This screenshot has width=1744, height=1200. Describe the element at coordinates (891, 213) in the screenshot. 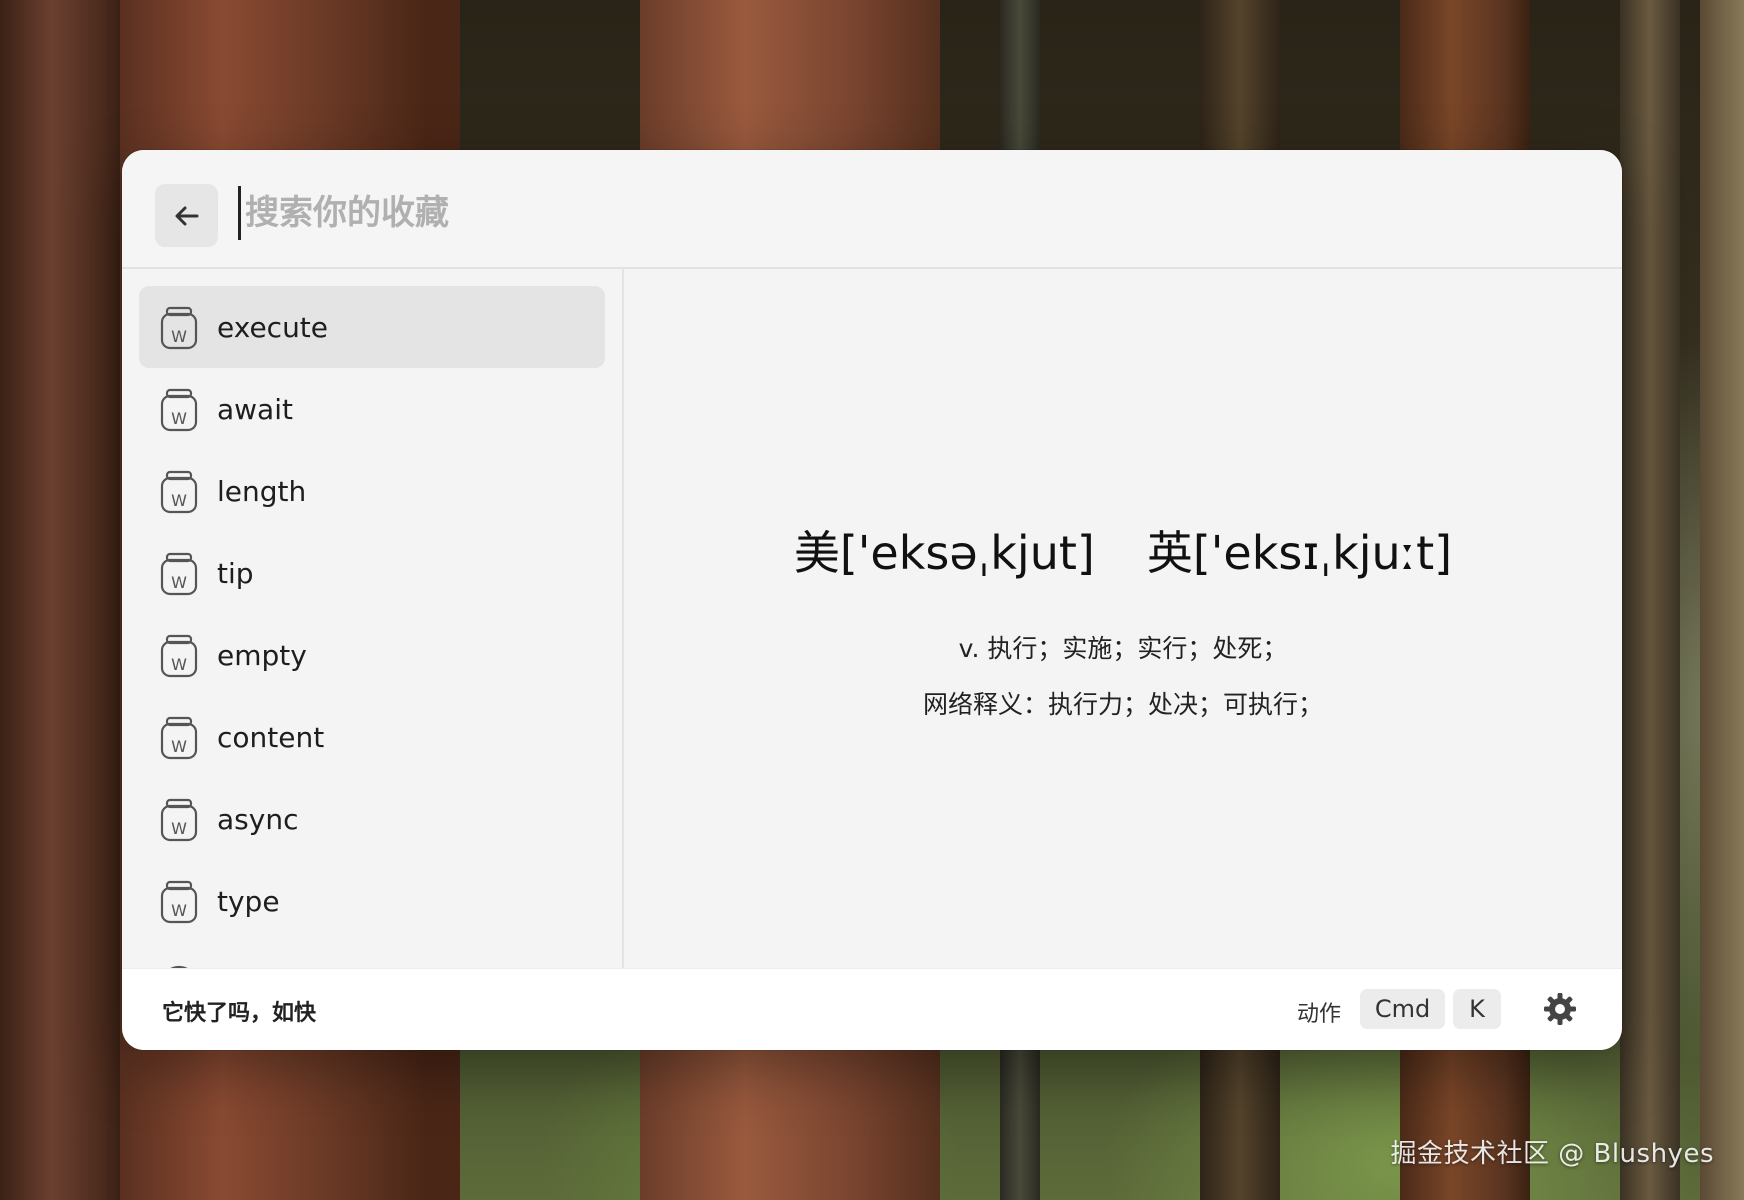

I see `search-input` at that location.